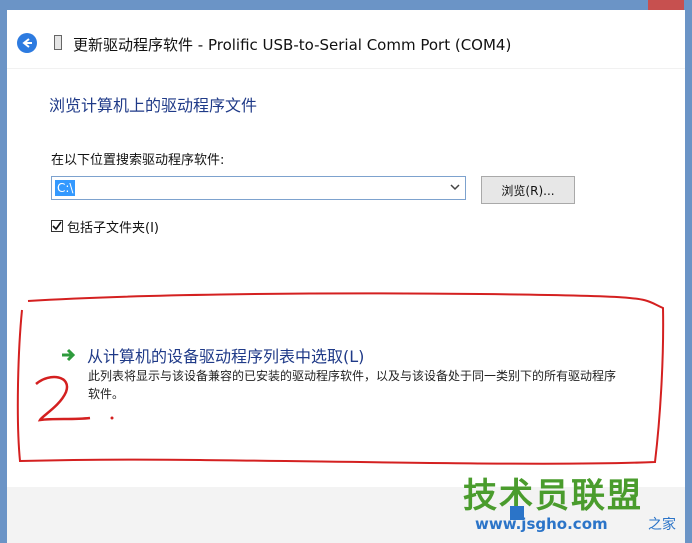  What do you see at coordinates (113, 226) in the screenshot?
I see `include-subfolders-label: 包括子文件夹(I)` at bounding box center [113, 226].